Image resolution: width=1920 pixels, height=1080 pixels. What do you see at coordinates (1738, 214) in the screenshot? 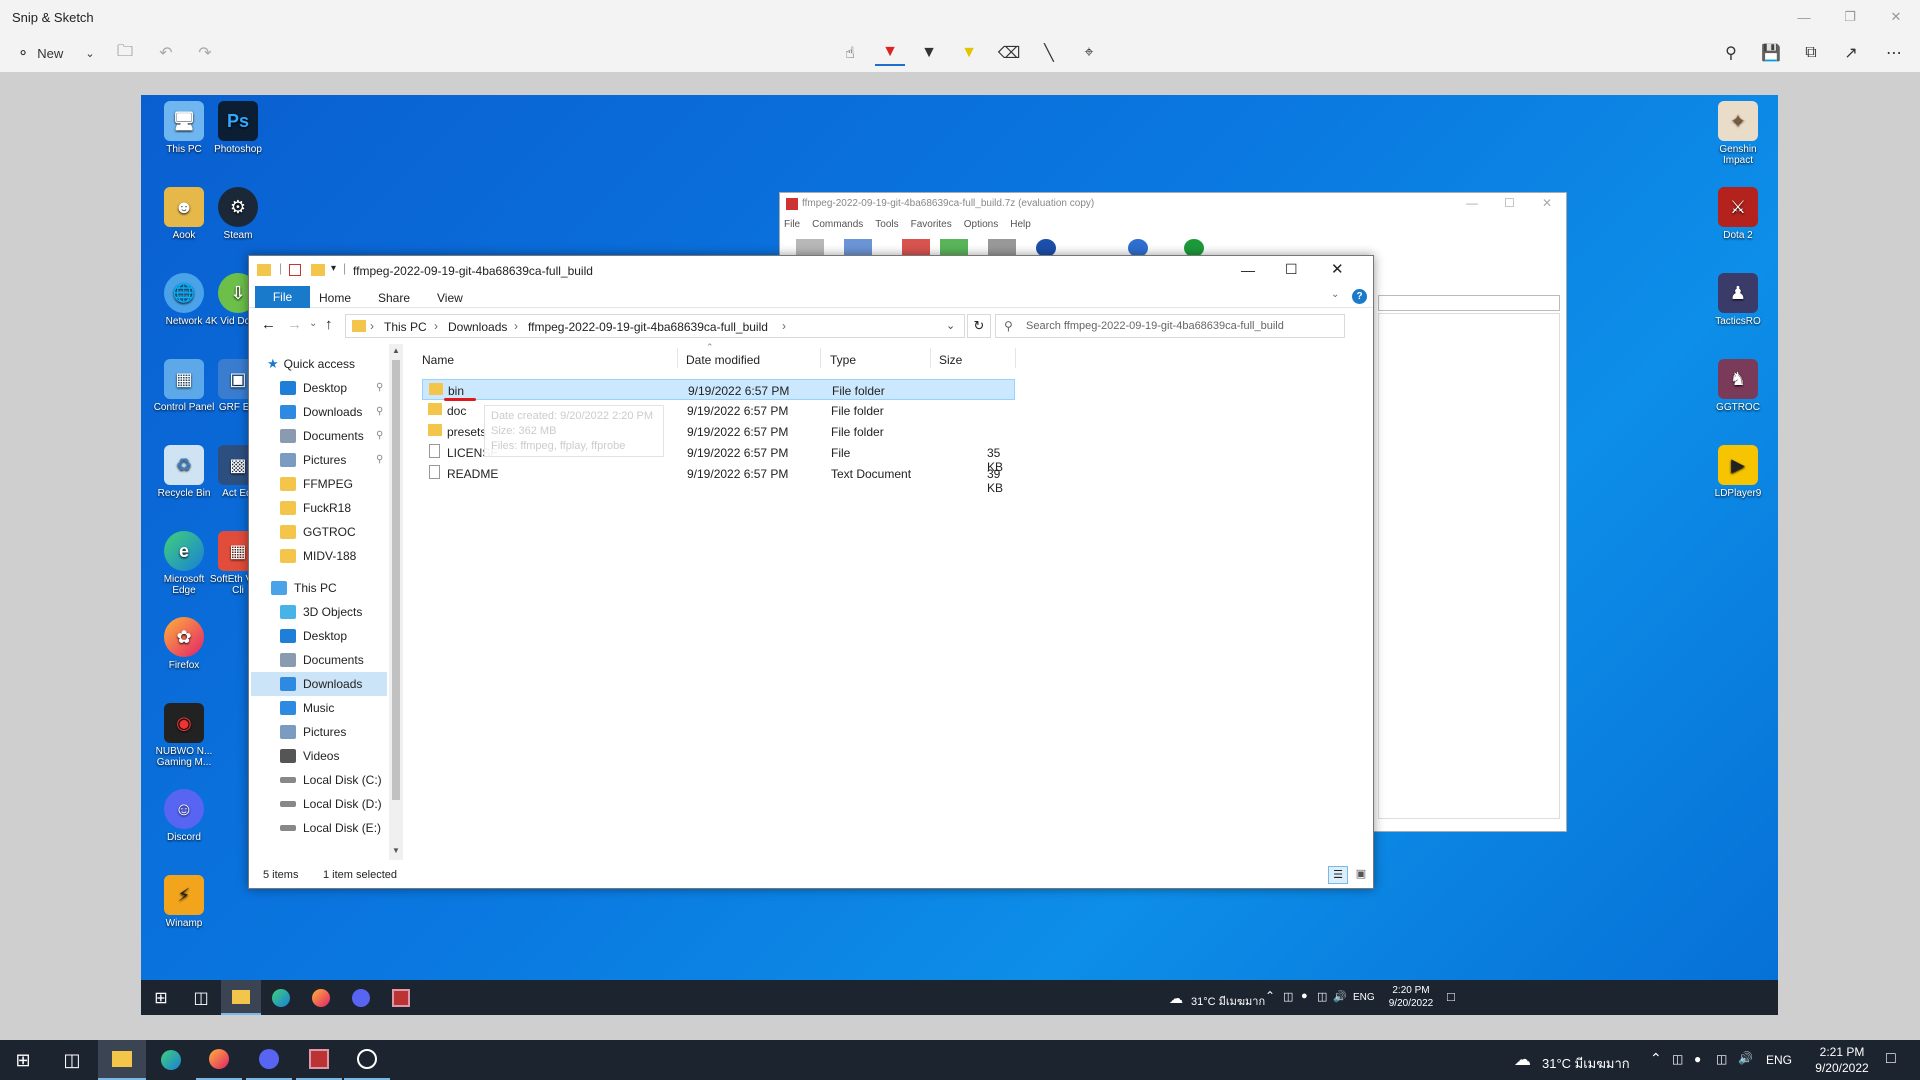
I see `desktop-icon-dota2: ⚔ Dota 2` at bounding box center [1738, 214].